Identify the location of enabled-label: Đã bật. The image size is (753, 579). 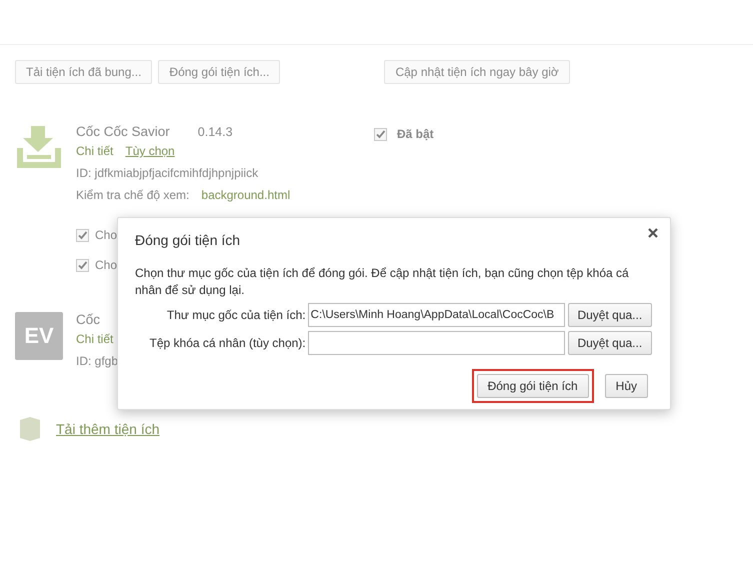
(415, 134).